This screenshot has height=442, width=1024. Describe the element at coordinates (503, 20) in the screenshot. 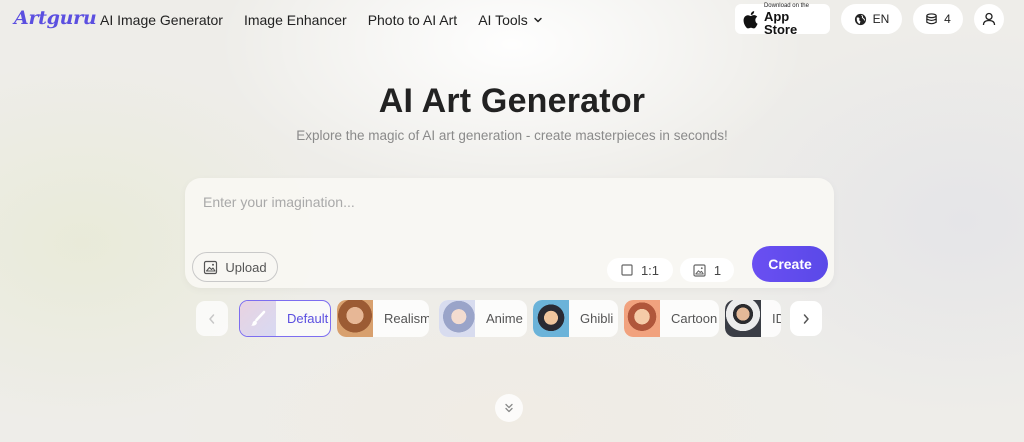

I see `nav-link-label: AI Tools` at that location.